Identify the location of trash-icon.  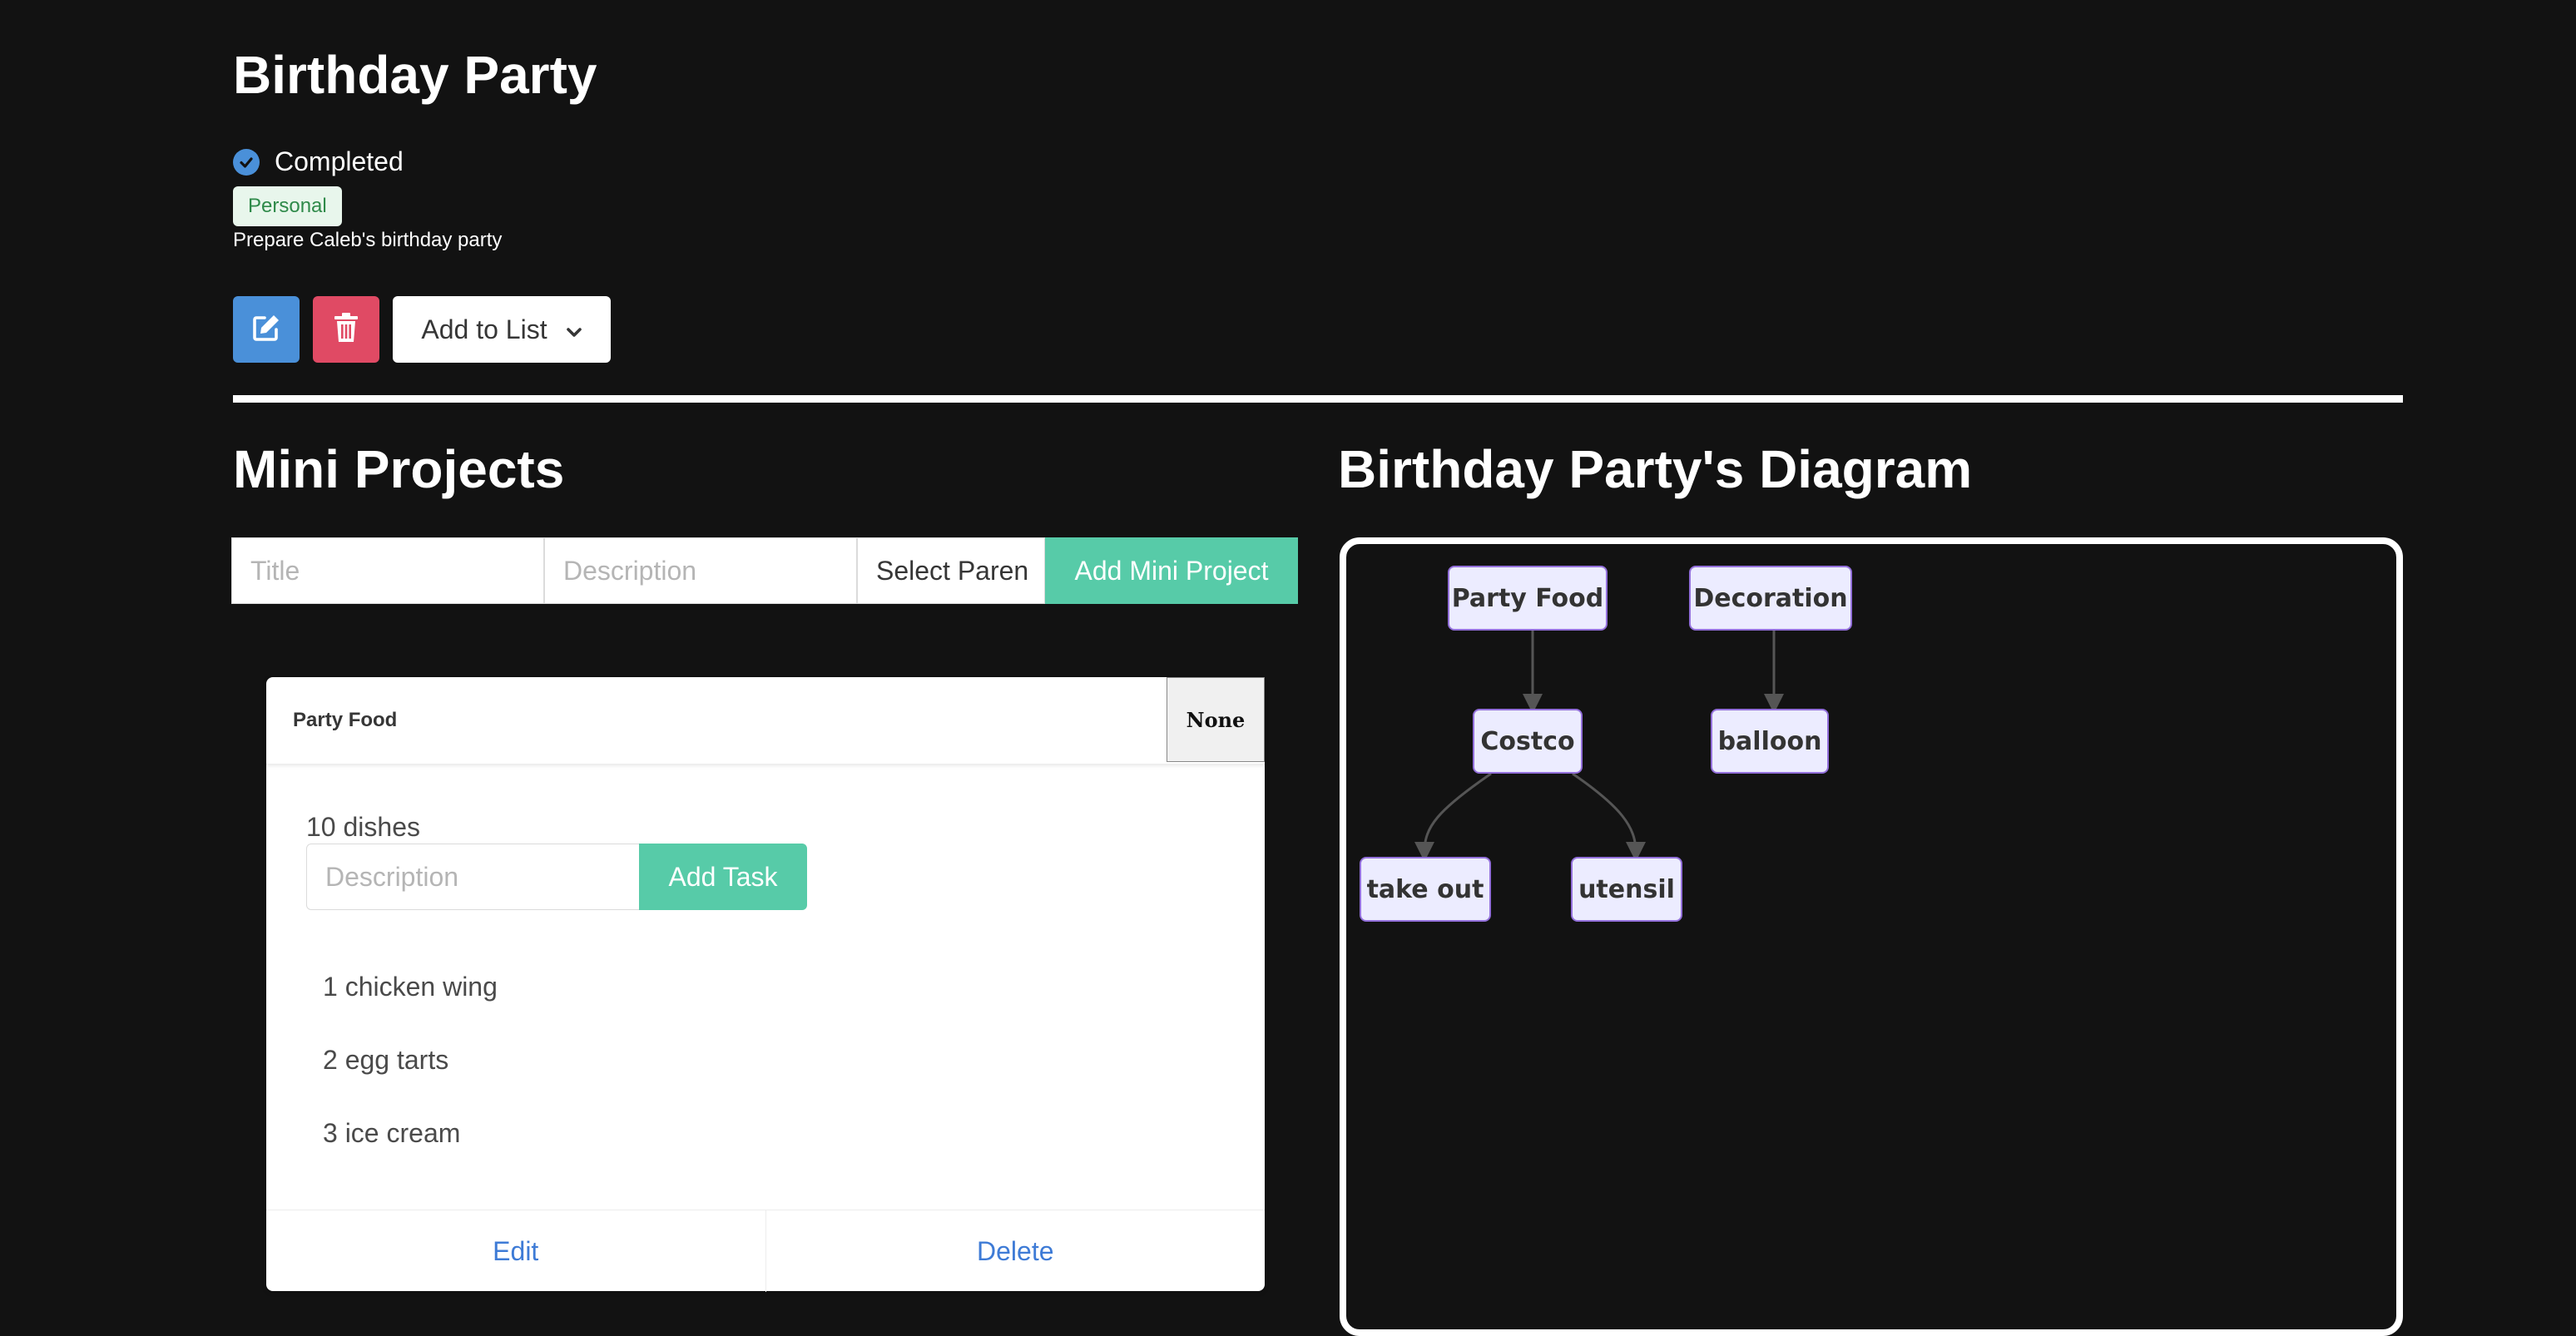
(346, 329).